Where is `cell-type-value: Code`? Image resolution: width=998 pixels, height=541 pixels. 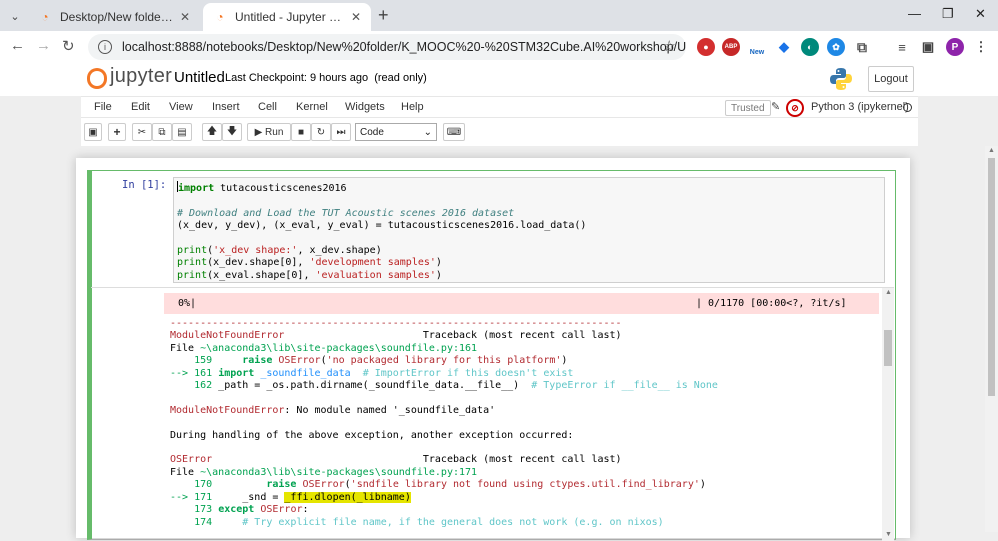
cell-type-value: Code is located at coordinates (372, 132).